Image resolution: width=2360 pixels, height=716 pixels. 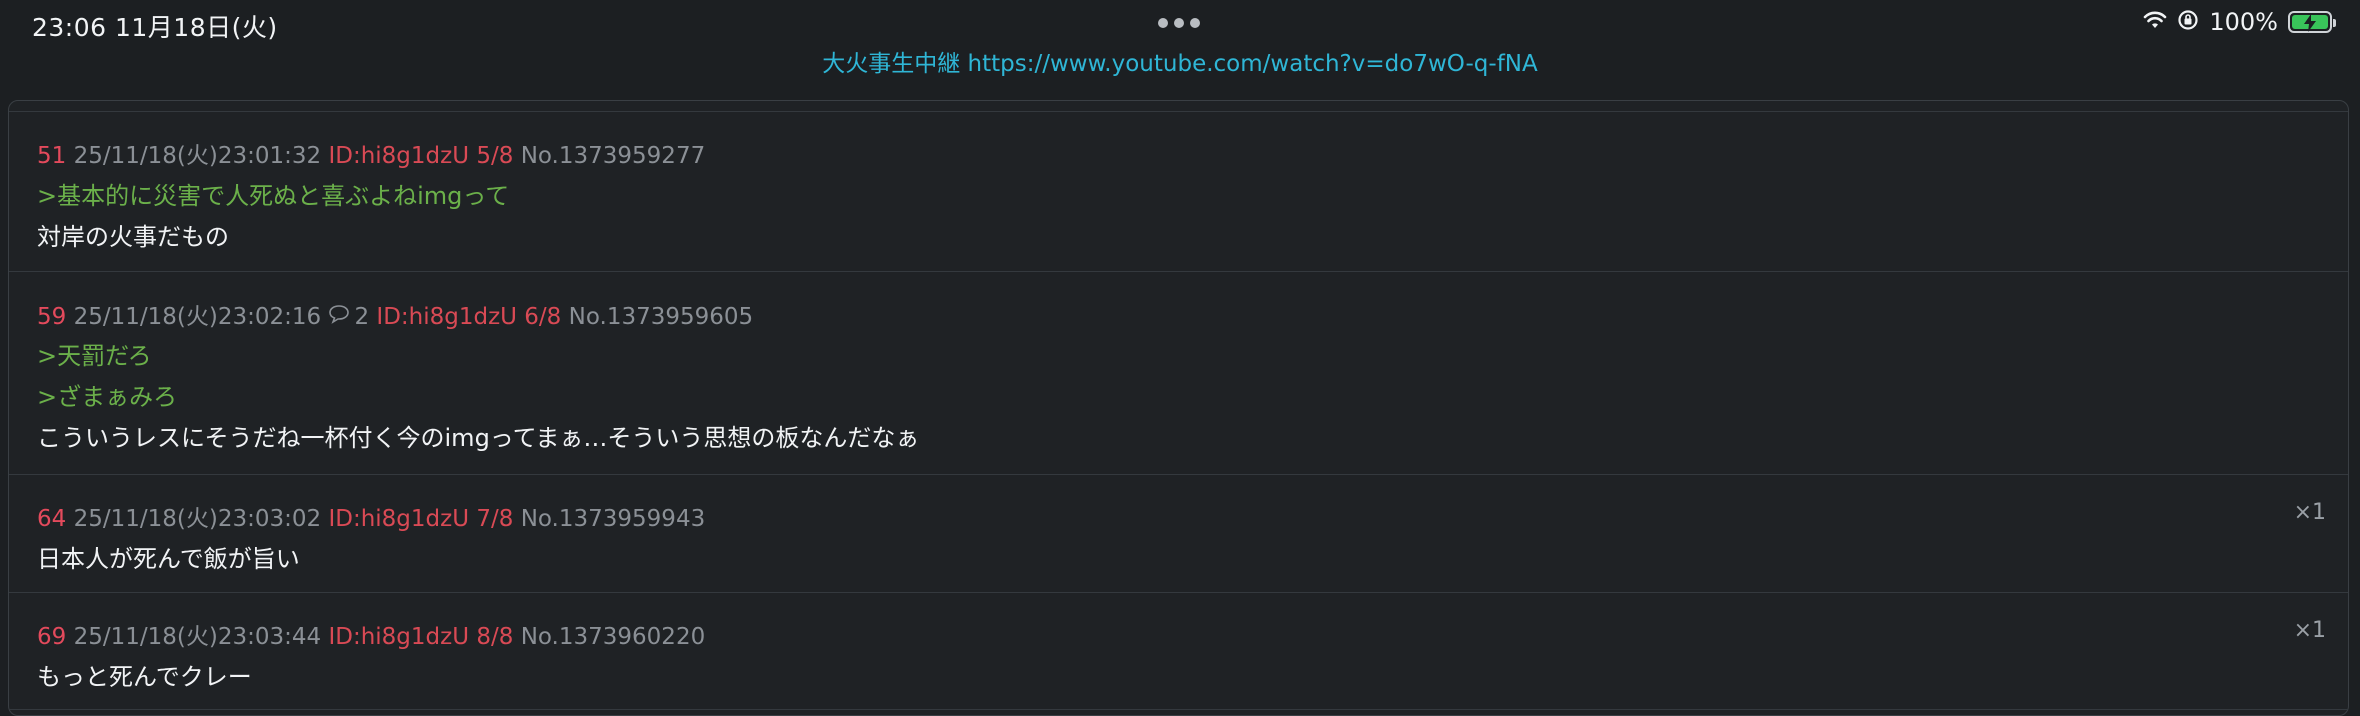 I want to click on post-datetime: 25/11/18(火)23:01:32, so click(x=197, y=156).